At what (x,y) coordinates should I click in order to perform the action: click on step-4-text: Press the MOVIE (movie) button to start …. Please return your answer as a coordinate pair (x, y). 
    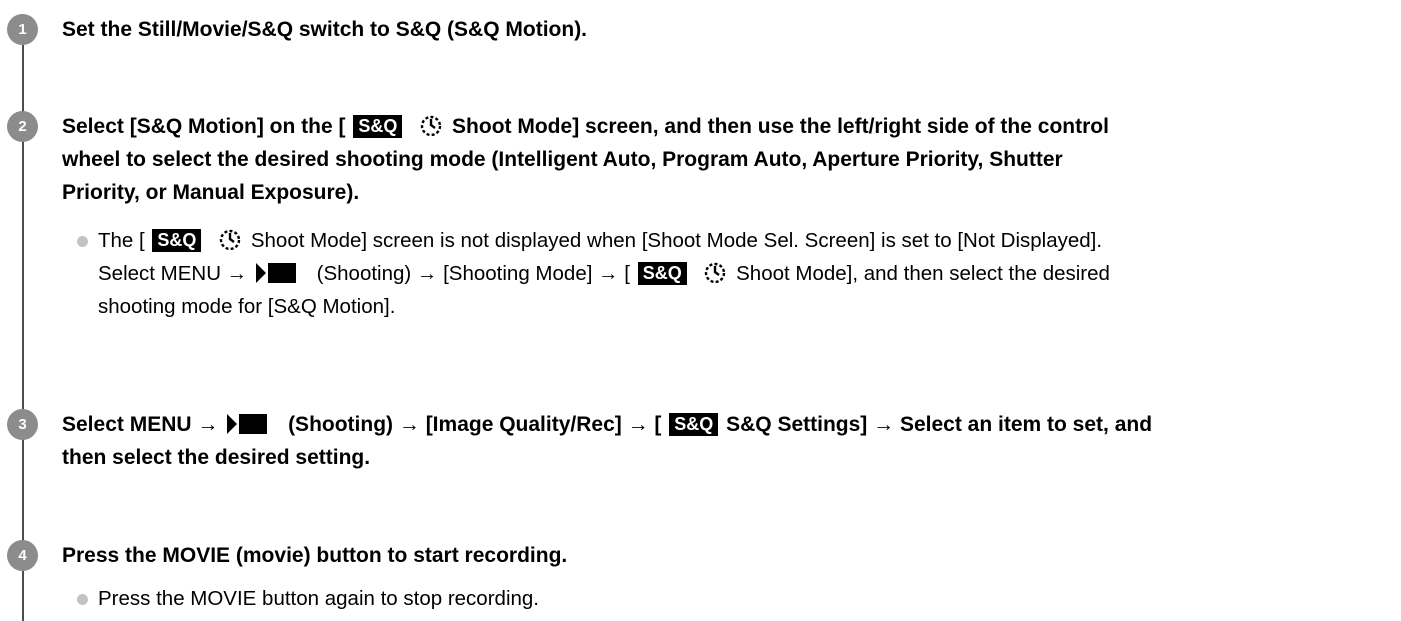
    Looking at the image, I should click on (315, 555).